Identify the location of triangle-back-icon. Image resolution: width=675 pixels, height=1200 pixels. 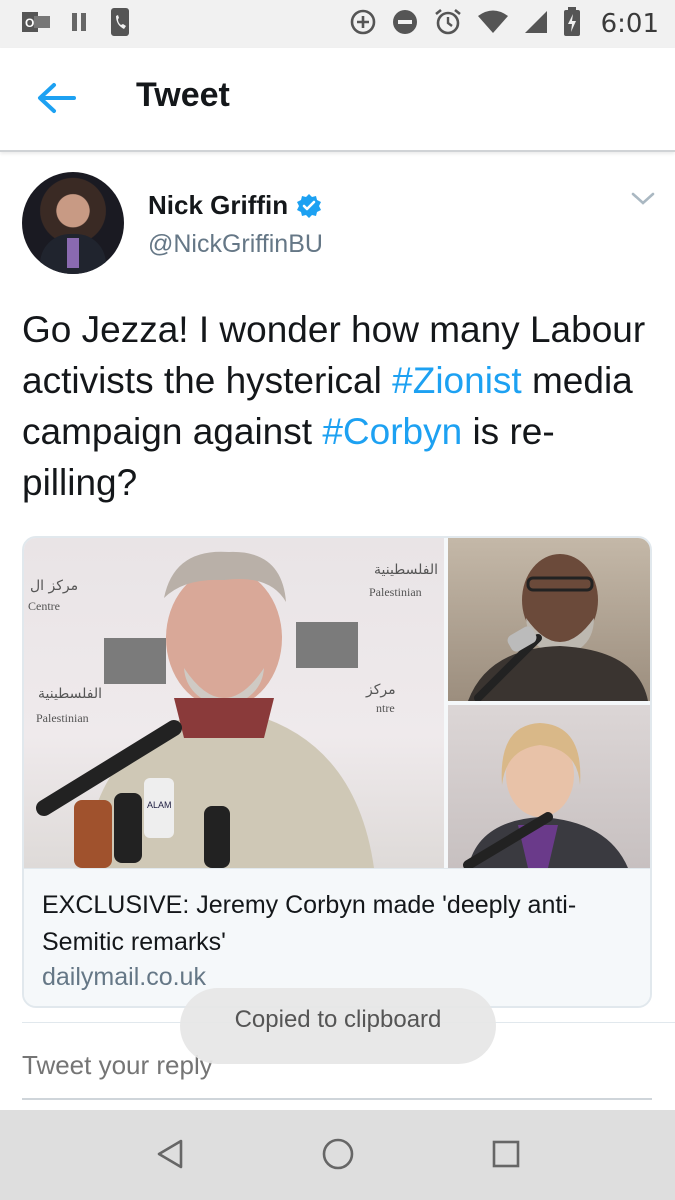
(170, 1156).